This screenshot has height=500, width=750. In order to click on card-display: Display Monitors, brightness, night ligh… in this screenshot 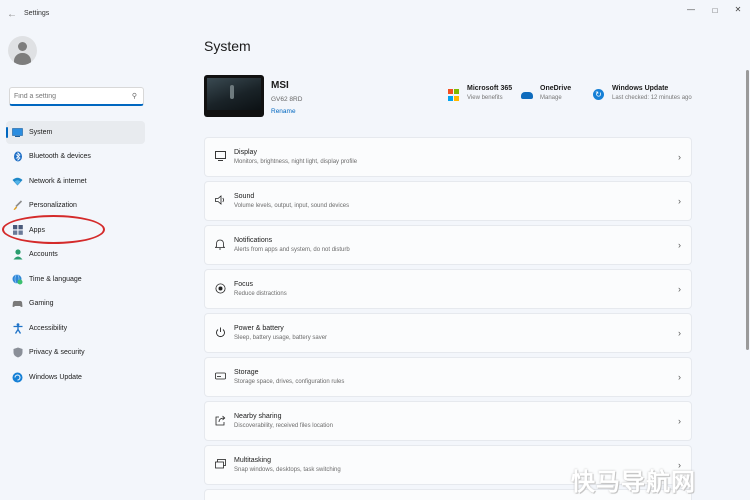, I will do `click(448, 157)`.